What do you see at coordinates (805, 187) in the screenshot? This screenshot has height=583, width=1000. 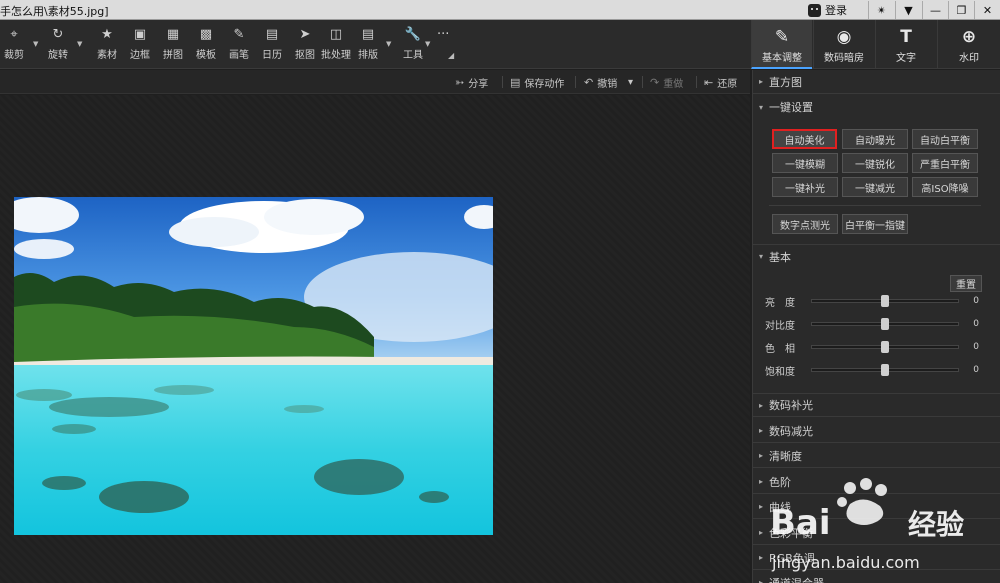 I see `one-click-fill-light-button: 一键补光` at bounding box center [805, 187].